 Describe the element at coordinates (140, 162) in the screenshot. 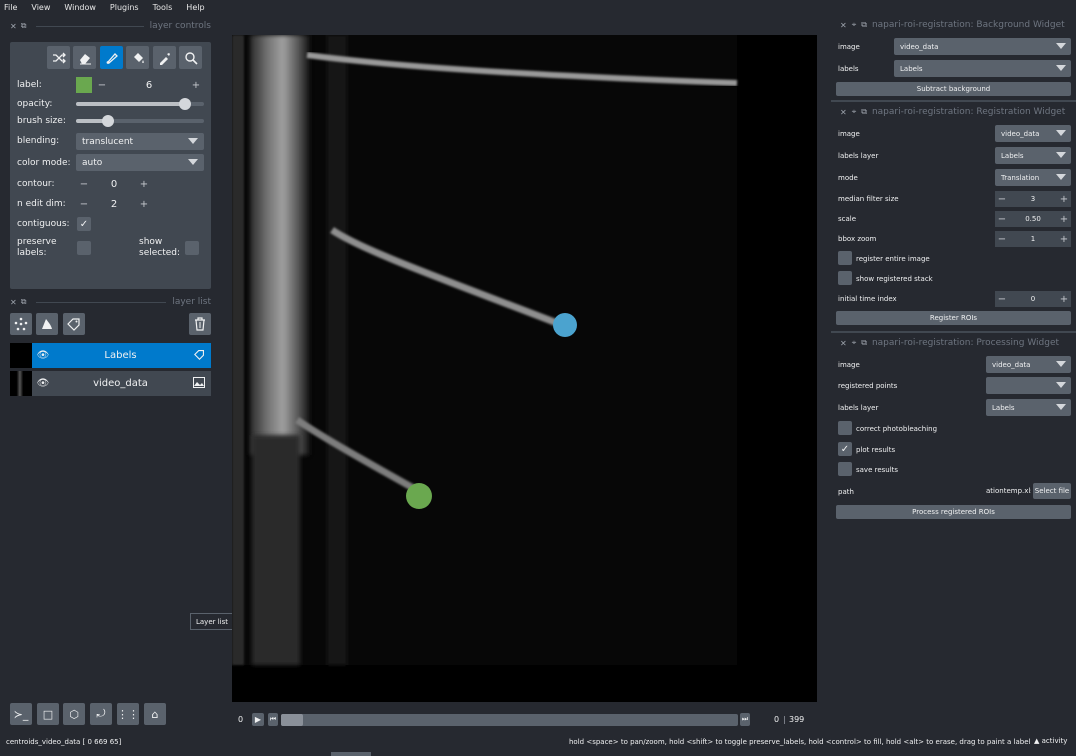

I see `color-mode-dropdown: auto` at that location.